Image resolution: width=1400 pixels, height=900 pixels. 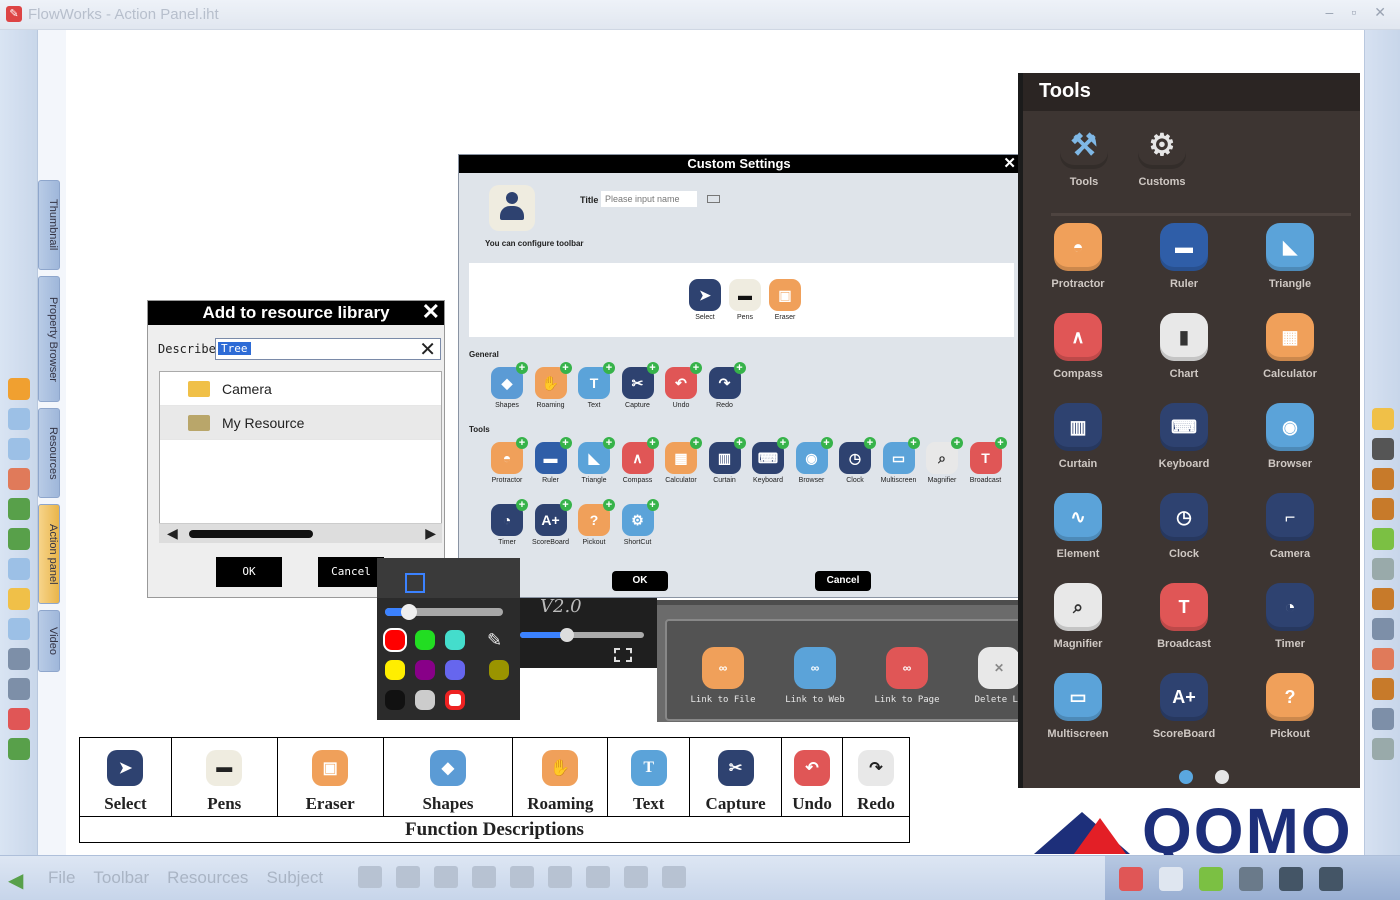 What do you see at coordinates (1078, 436) in the screenshot?
I see `tool-item-curtain: ▥ Curtain` at bounding box center [1078, 436].